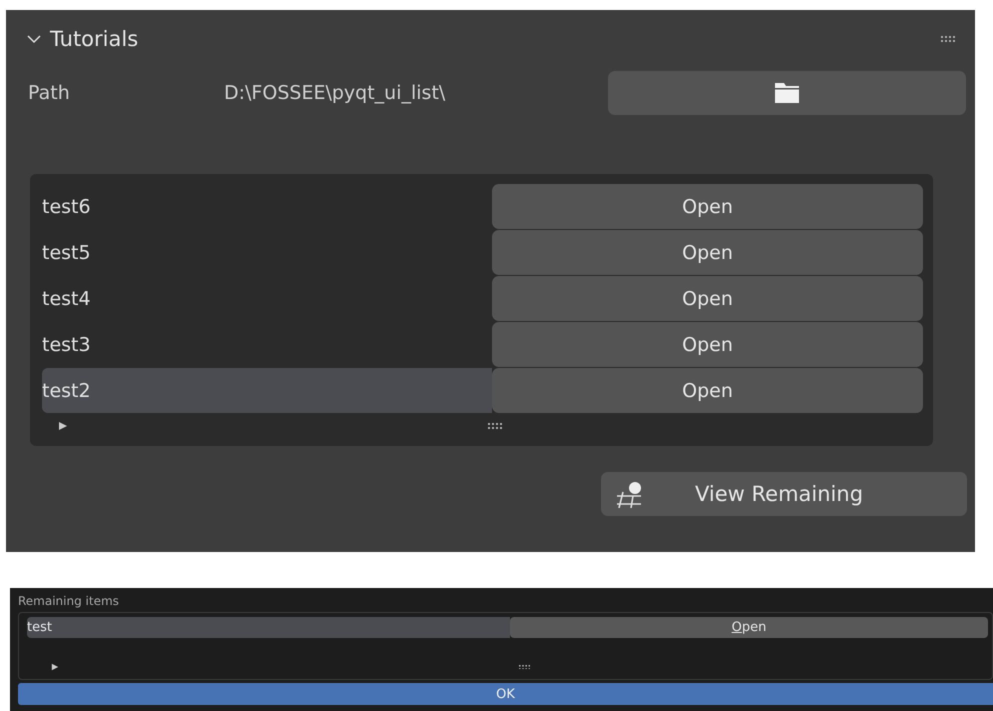 The image size is (993, 711). What do you see at coordinates (784, 494) in the screenshot?
I see `view-remaining-button: View Remaining` at bounding box center [784, 494].